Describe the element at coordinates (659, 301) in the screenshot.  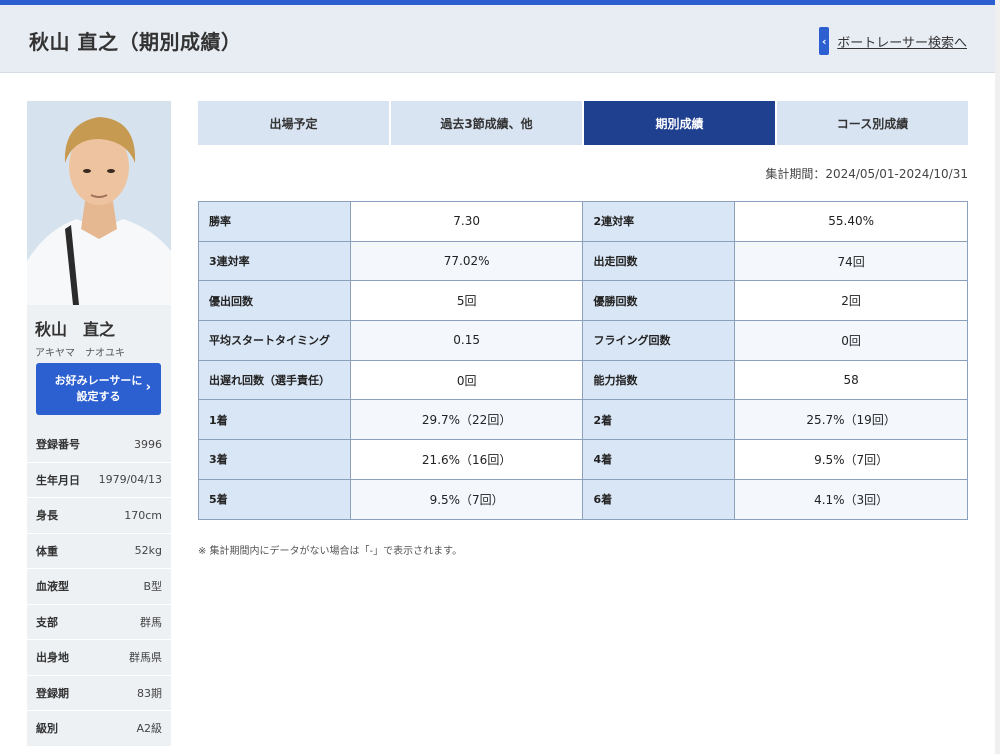
I see `stat-label: 優勝回数` at that location.